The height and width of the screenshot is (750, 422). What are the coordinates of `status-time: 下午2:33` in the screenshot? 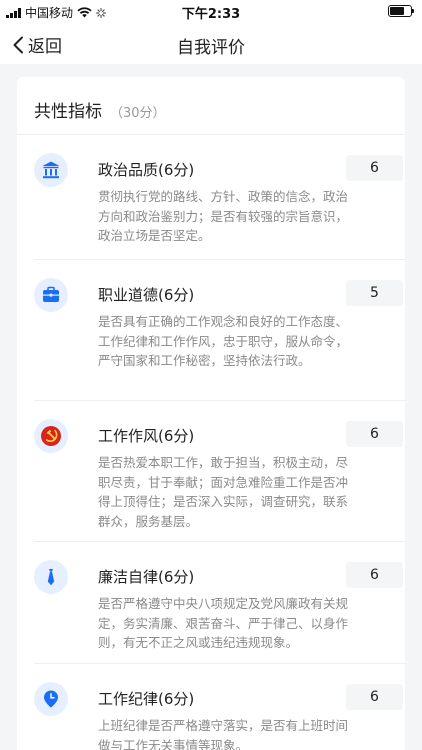 It's located at (211, 14).